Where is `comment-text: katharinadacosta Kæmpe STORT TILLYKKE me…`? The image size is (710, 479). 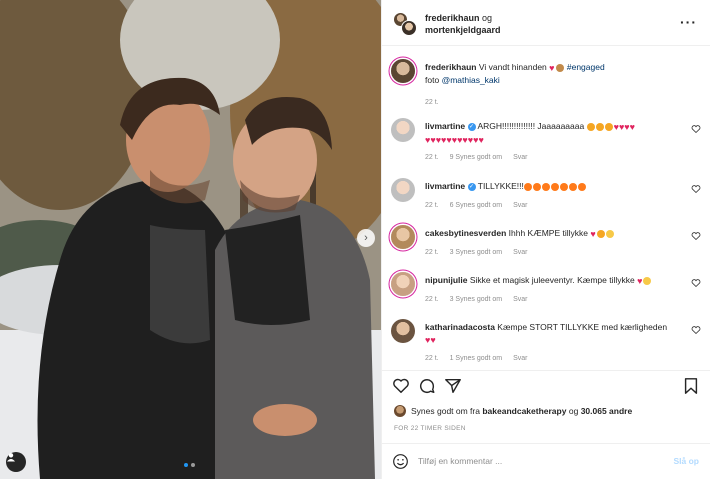
comment-text: katharinadacosta Kæmpe STORT TILLYKKE me… is located at coordinates (555, 333).